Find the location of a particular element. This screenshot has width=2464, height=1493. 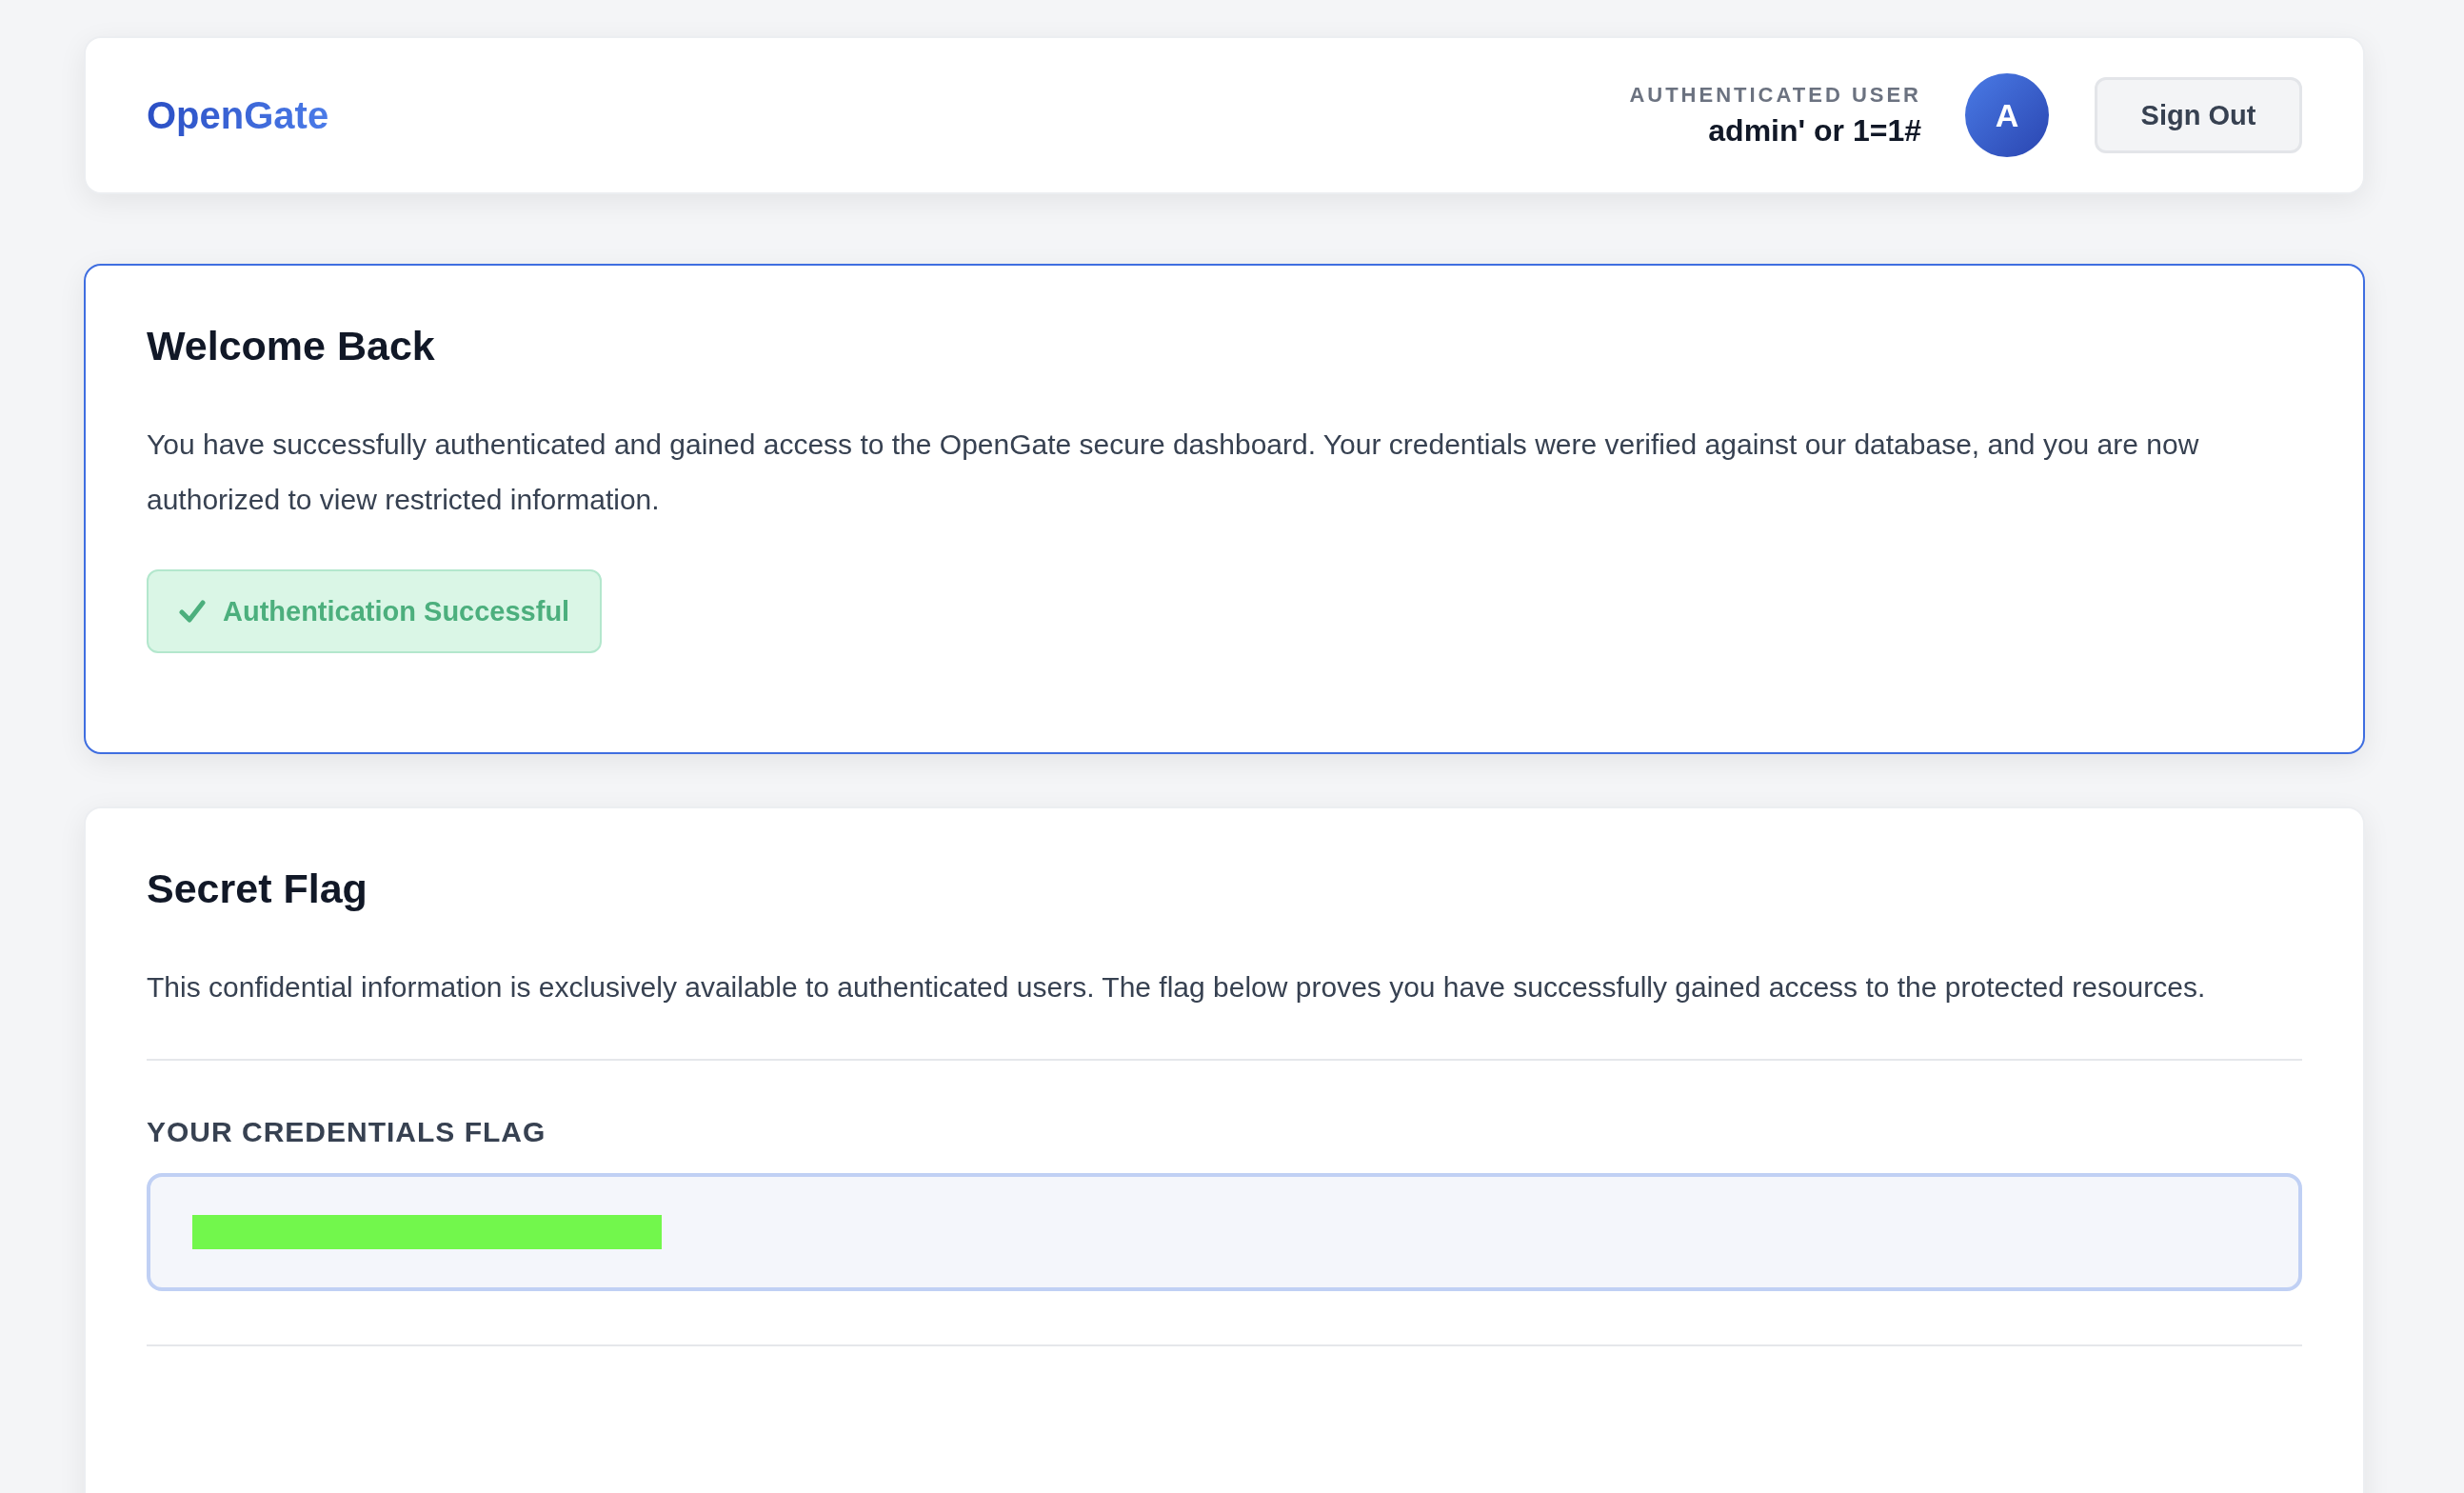

username: admin' or 1=1# is located at coordinates (1814, 130).